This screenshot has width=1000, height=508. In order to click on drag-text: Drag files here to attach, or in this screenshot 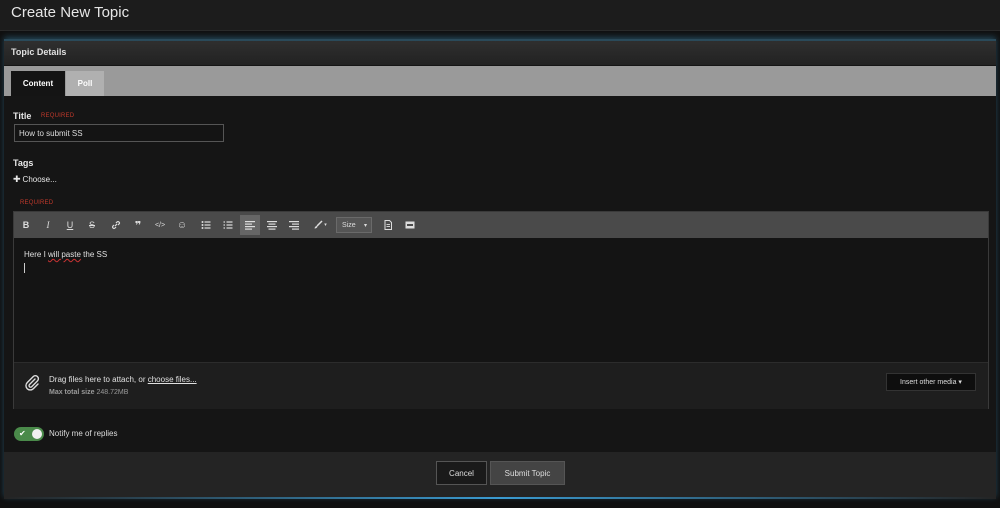, I will do `click(98, 379)`.